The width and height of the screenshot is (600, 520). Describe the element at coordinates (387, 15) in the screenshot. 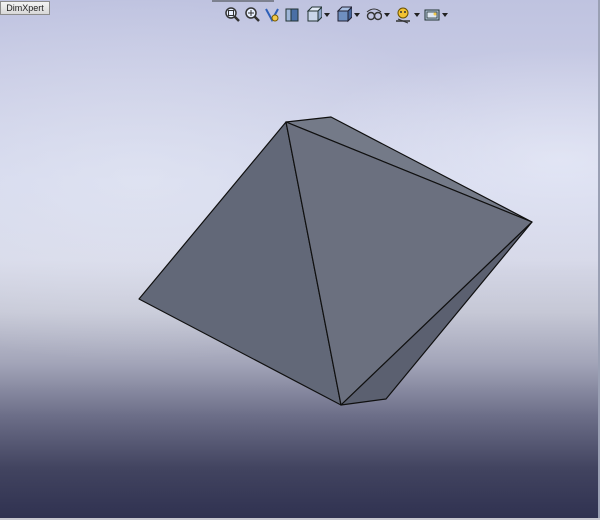

I see `hide-show-items-dropdown-icon` at that location.